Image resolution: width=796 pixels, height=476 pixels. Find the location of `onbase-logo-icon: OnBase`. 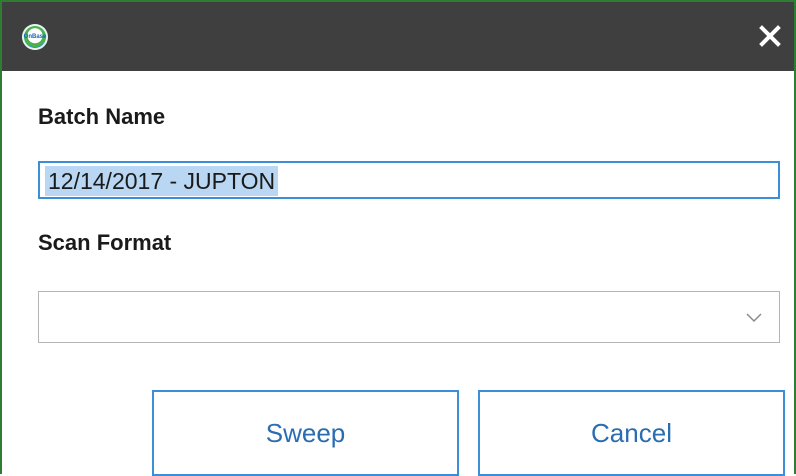

onbase-logo-icon: OnBase is located at coordinates (35, 37).